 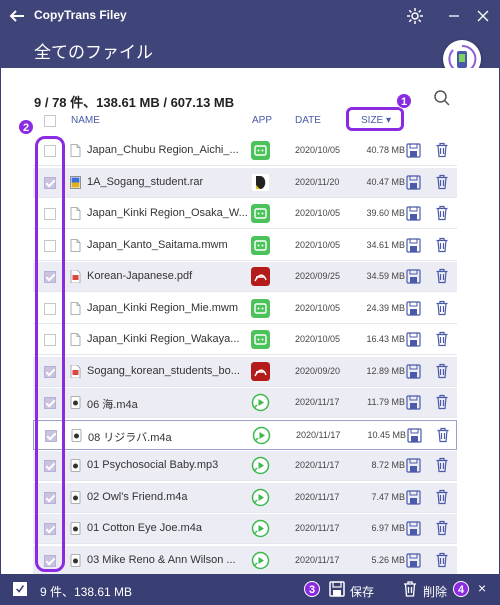 What do you see at coordinates (140, 276) in the screenshot?
I see `file-name: Korean-Japanese.pdf` at bounding box center [140, 276].